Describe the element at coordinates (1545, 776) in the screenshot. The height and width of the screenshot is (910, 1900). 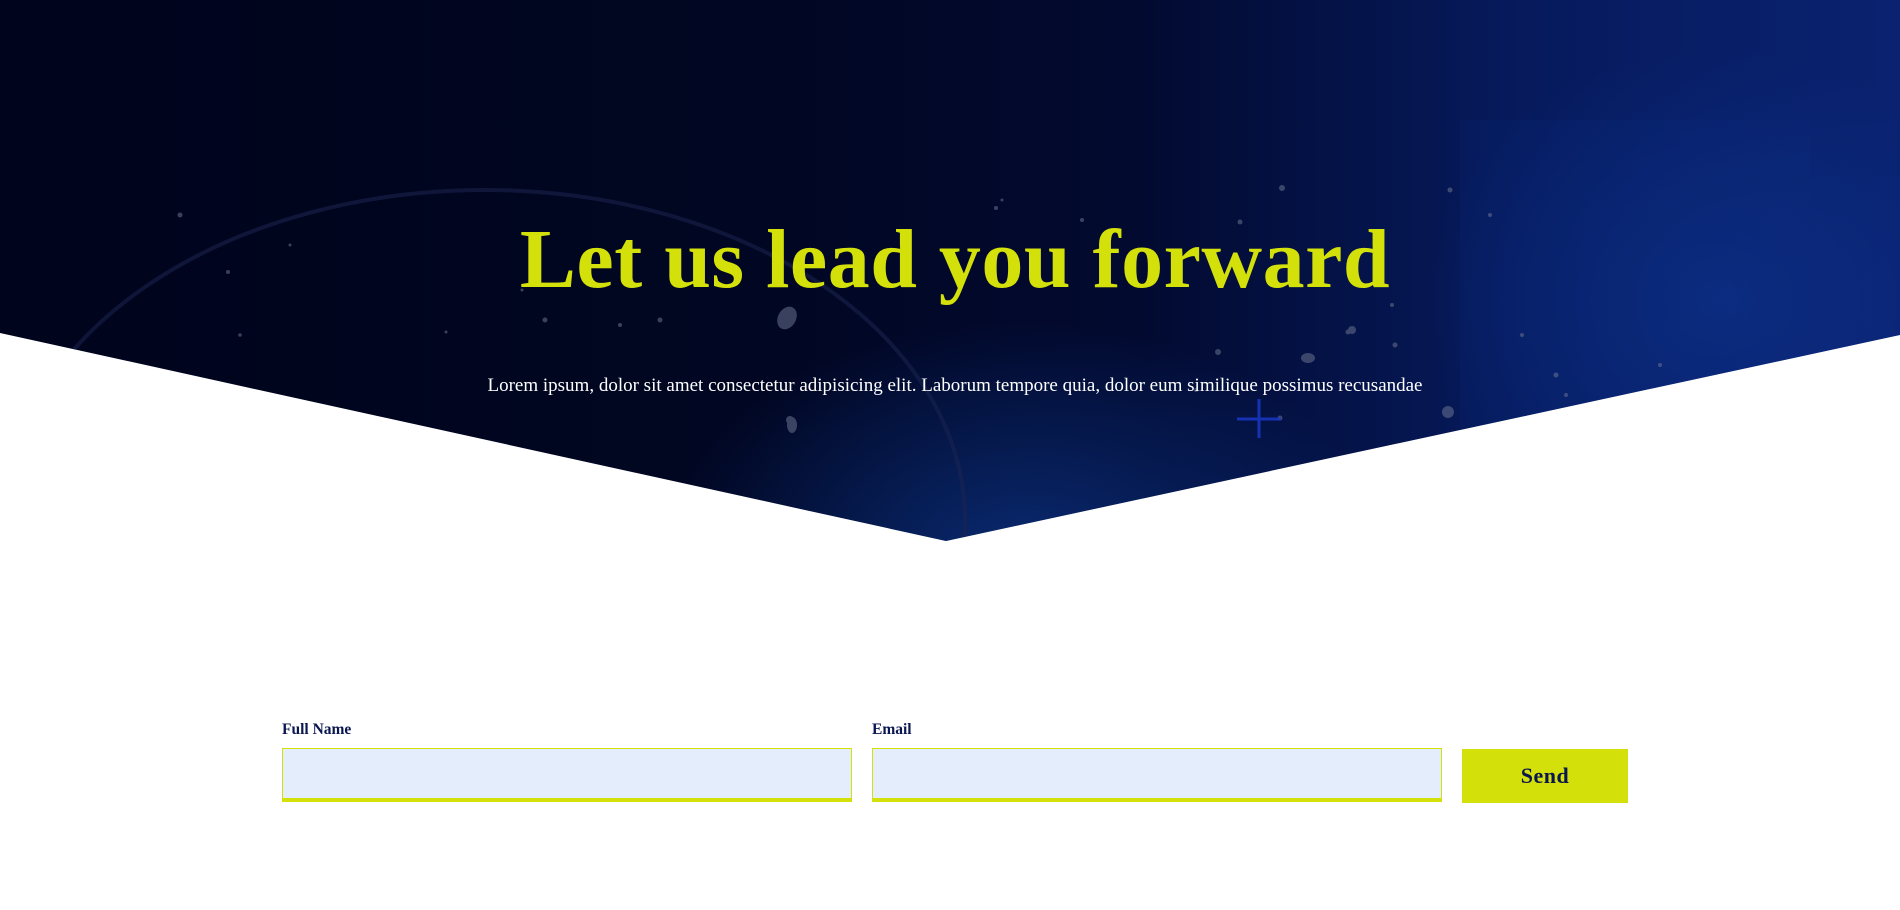
I see `send-button: Send` at that location.